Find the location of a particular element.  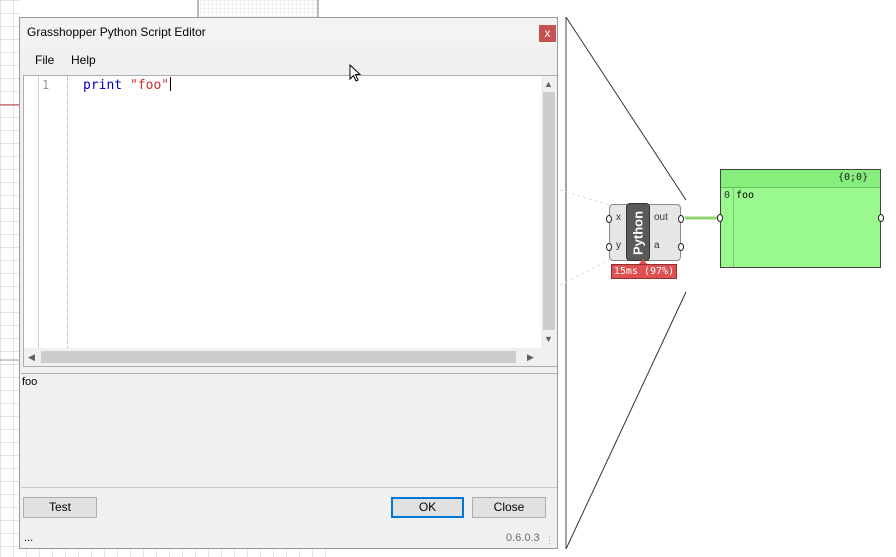

close-window-button: x is located at coordinates (547, 33).